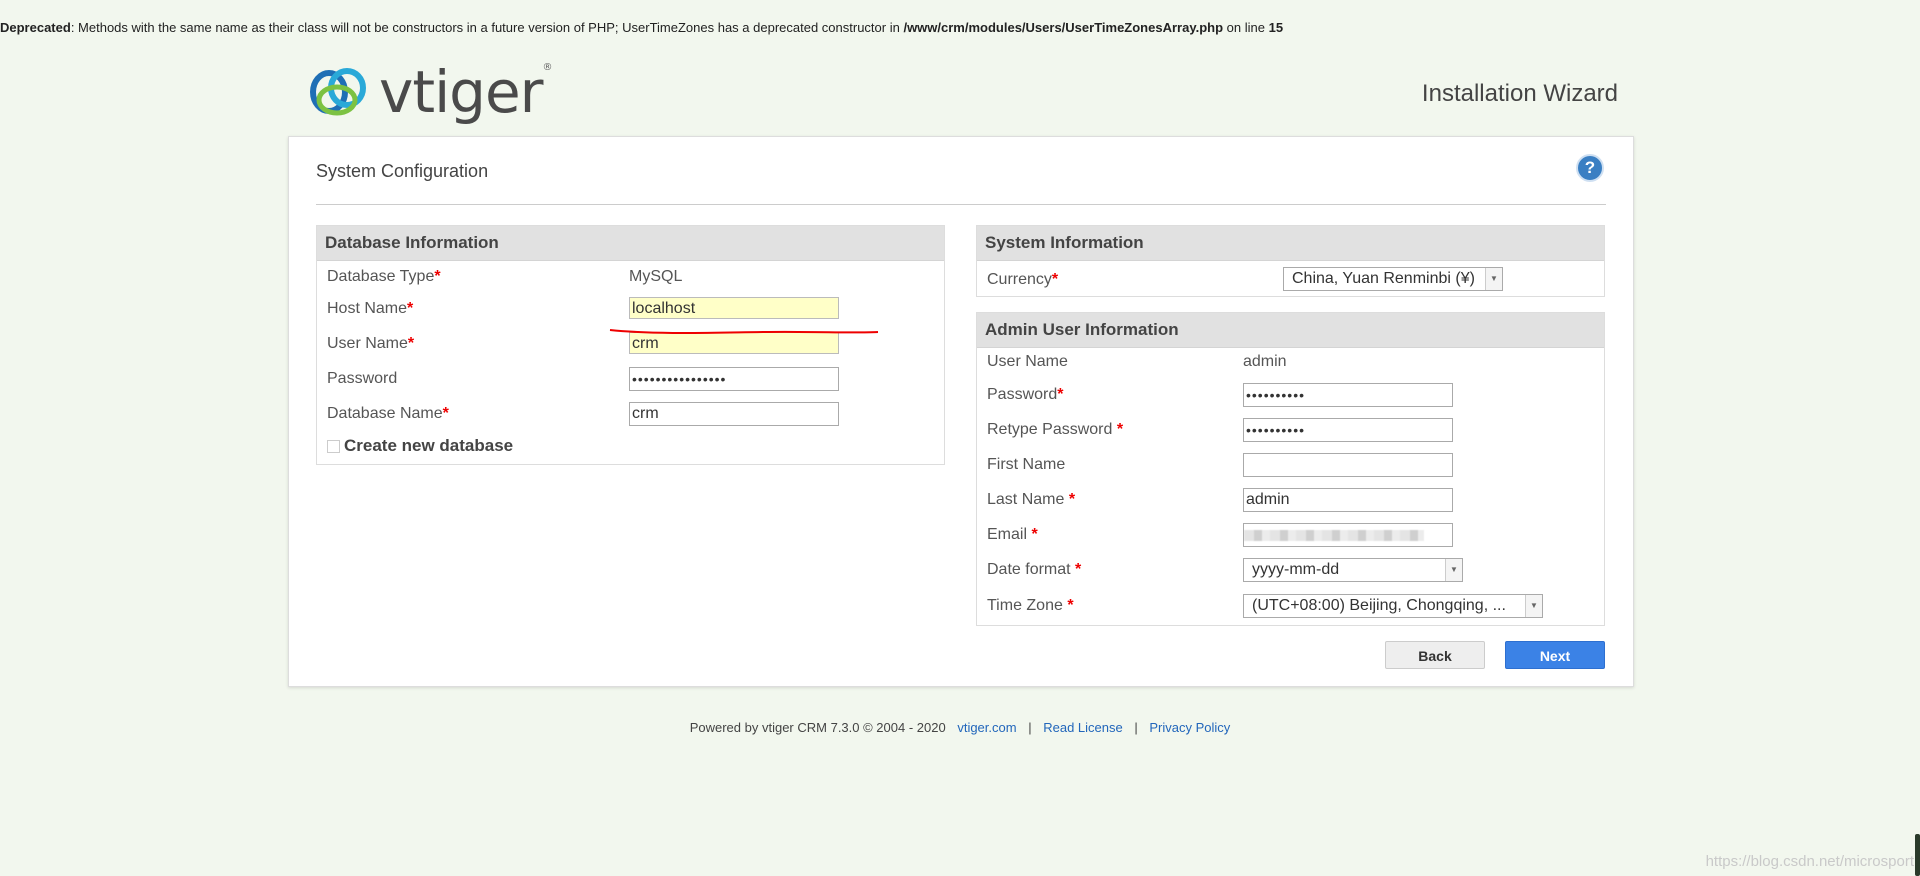 The width and height of the screenshot is (1920, 876). I want to click on vtiger-logo-mark-icon, so click(338, 92).